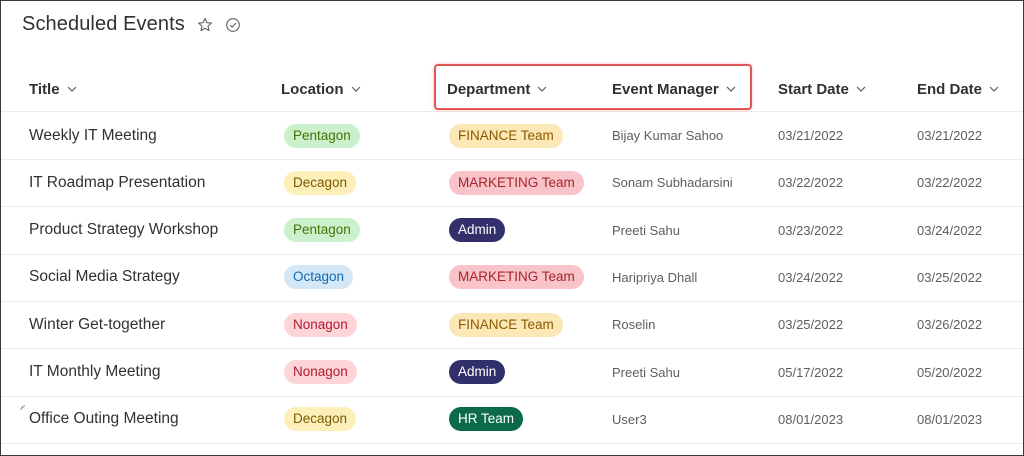  Describe the element at coordinates (103, 24) in the screenshot. I see `page-title: Scheduled Events` at that location.